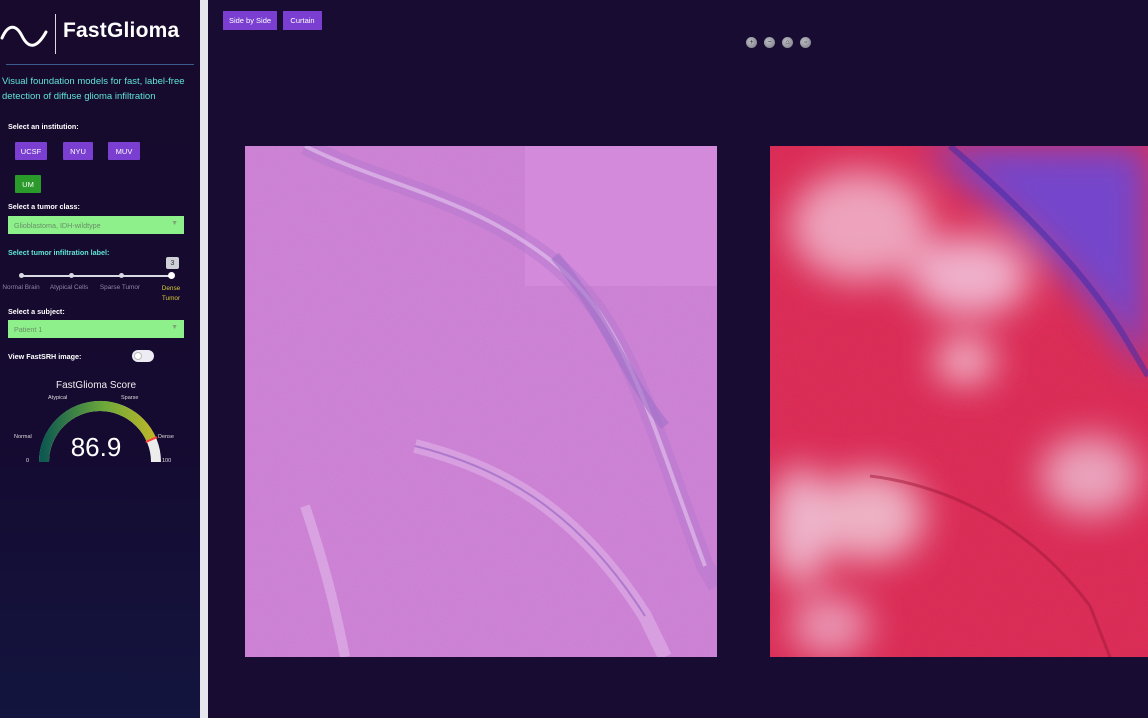  I want to click on institution-button-nyu: NYU, so click(78, 151).